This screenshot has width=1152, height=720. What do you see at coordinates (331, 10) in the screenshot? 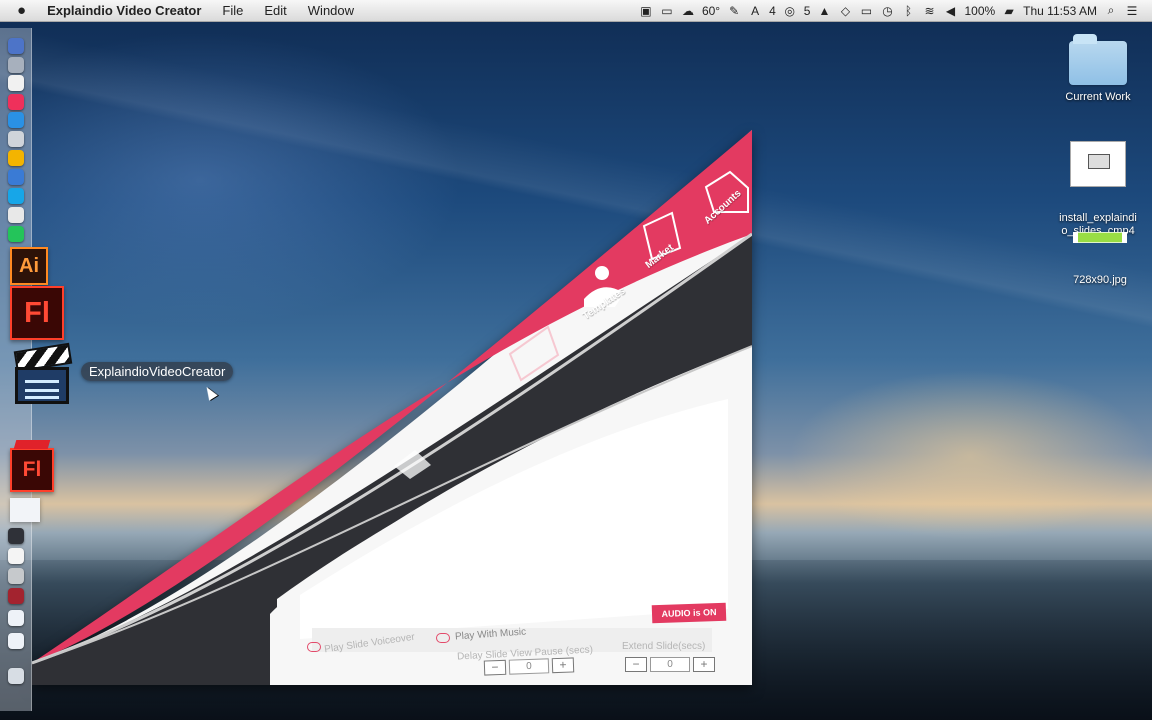
I see `window-menu: Window` at bounding box center [331, 10].